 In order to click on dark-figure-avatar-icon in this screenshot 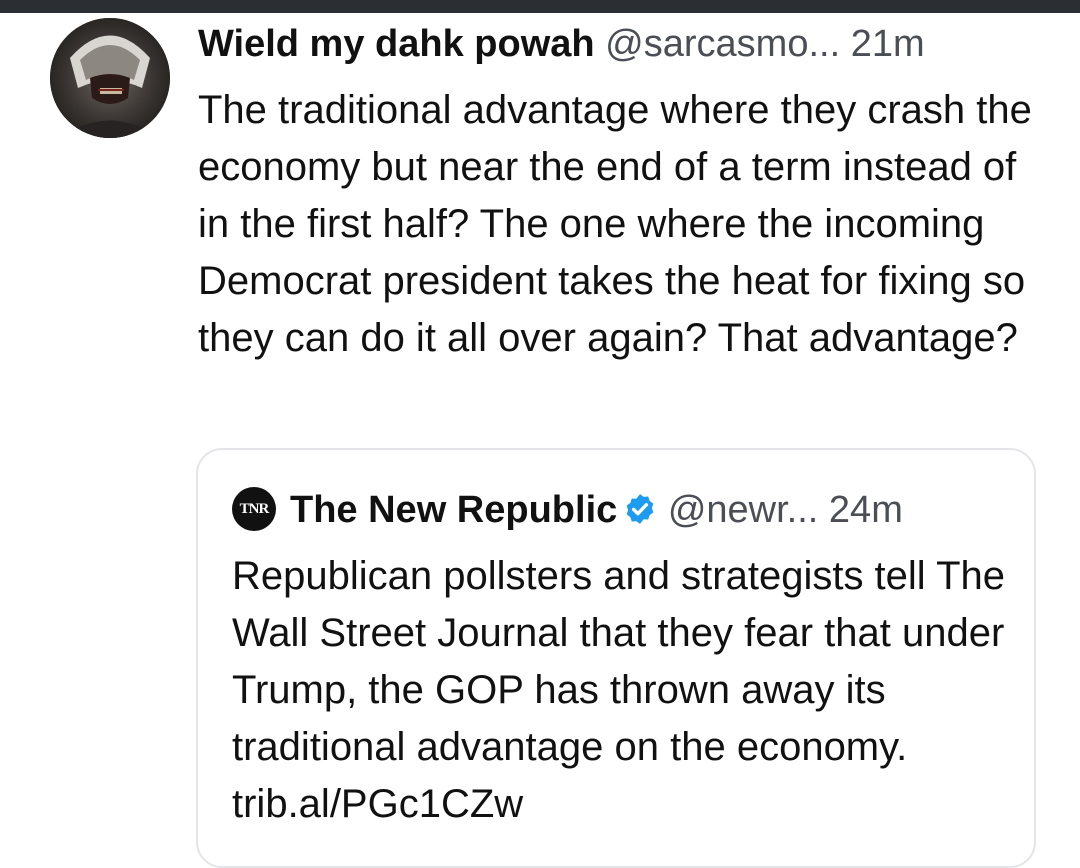, I will do `click(110, 78)`.